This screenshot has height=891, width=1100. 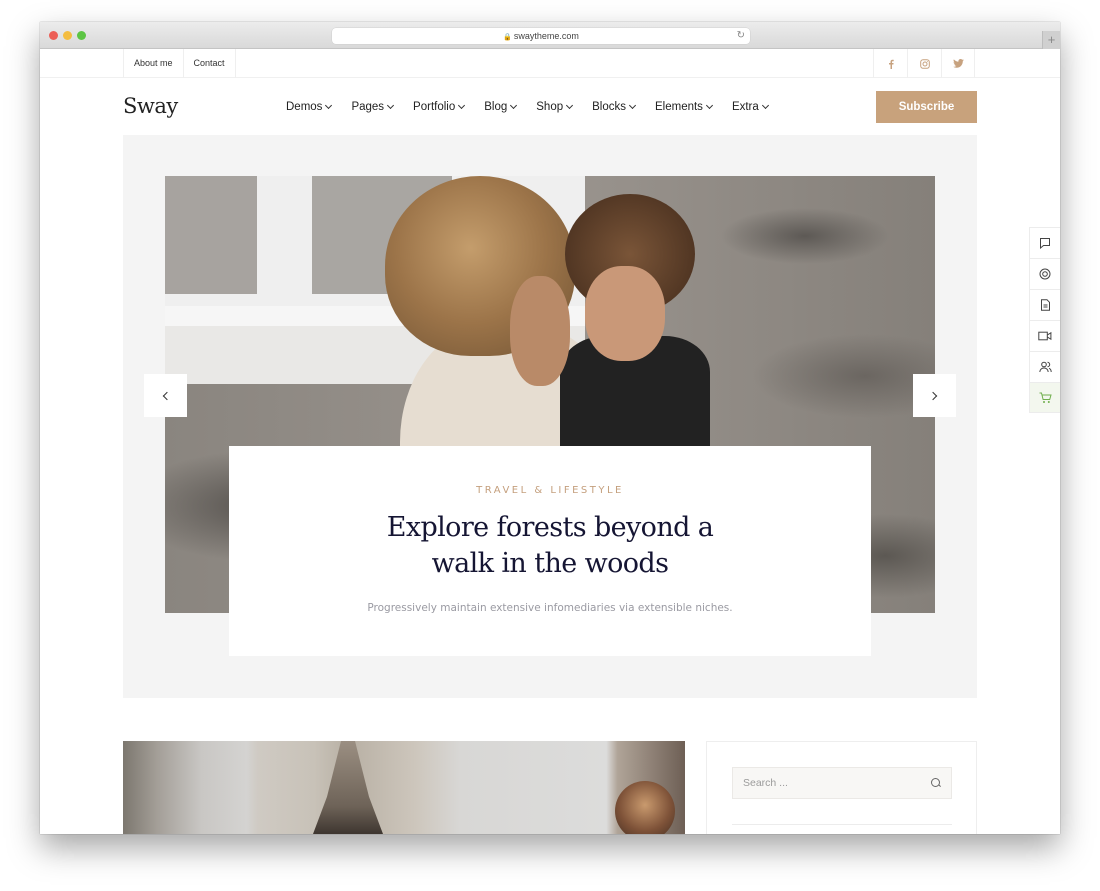 I want to click on search-field, so click(x=842, y=783).